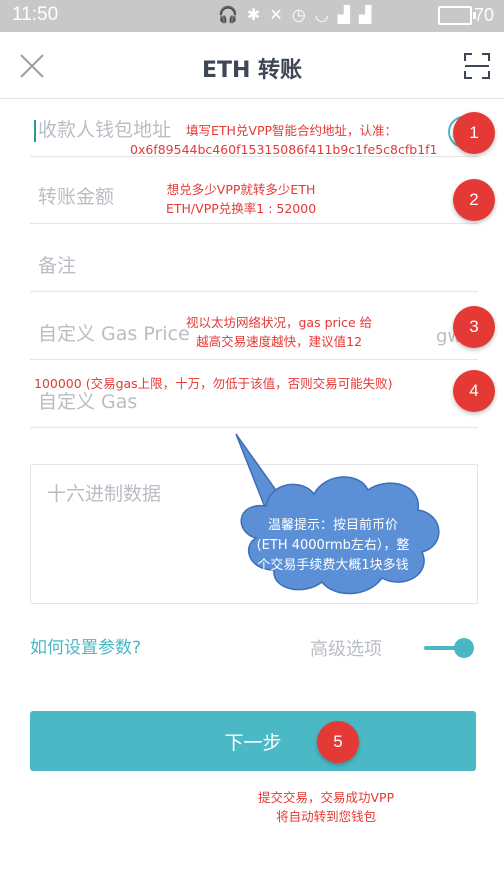 This screenshot has width=504, height=891. What do you see at coordinates (232, 14) in the screenshot?
I see `headphones-icon: 🎧` at bounding box center [232, 14].